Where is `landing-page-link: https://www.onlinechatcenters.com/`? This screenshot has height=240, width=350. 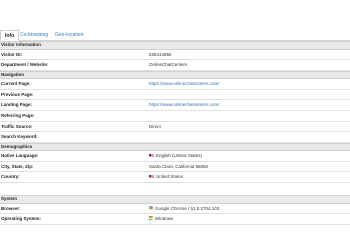
landing-page-link: https://www.onlinechatcenters.com/ is located at coordinates (184, 105).